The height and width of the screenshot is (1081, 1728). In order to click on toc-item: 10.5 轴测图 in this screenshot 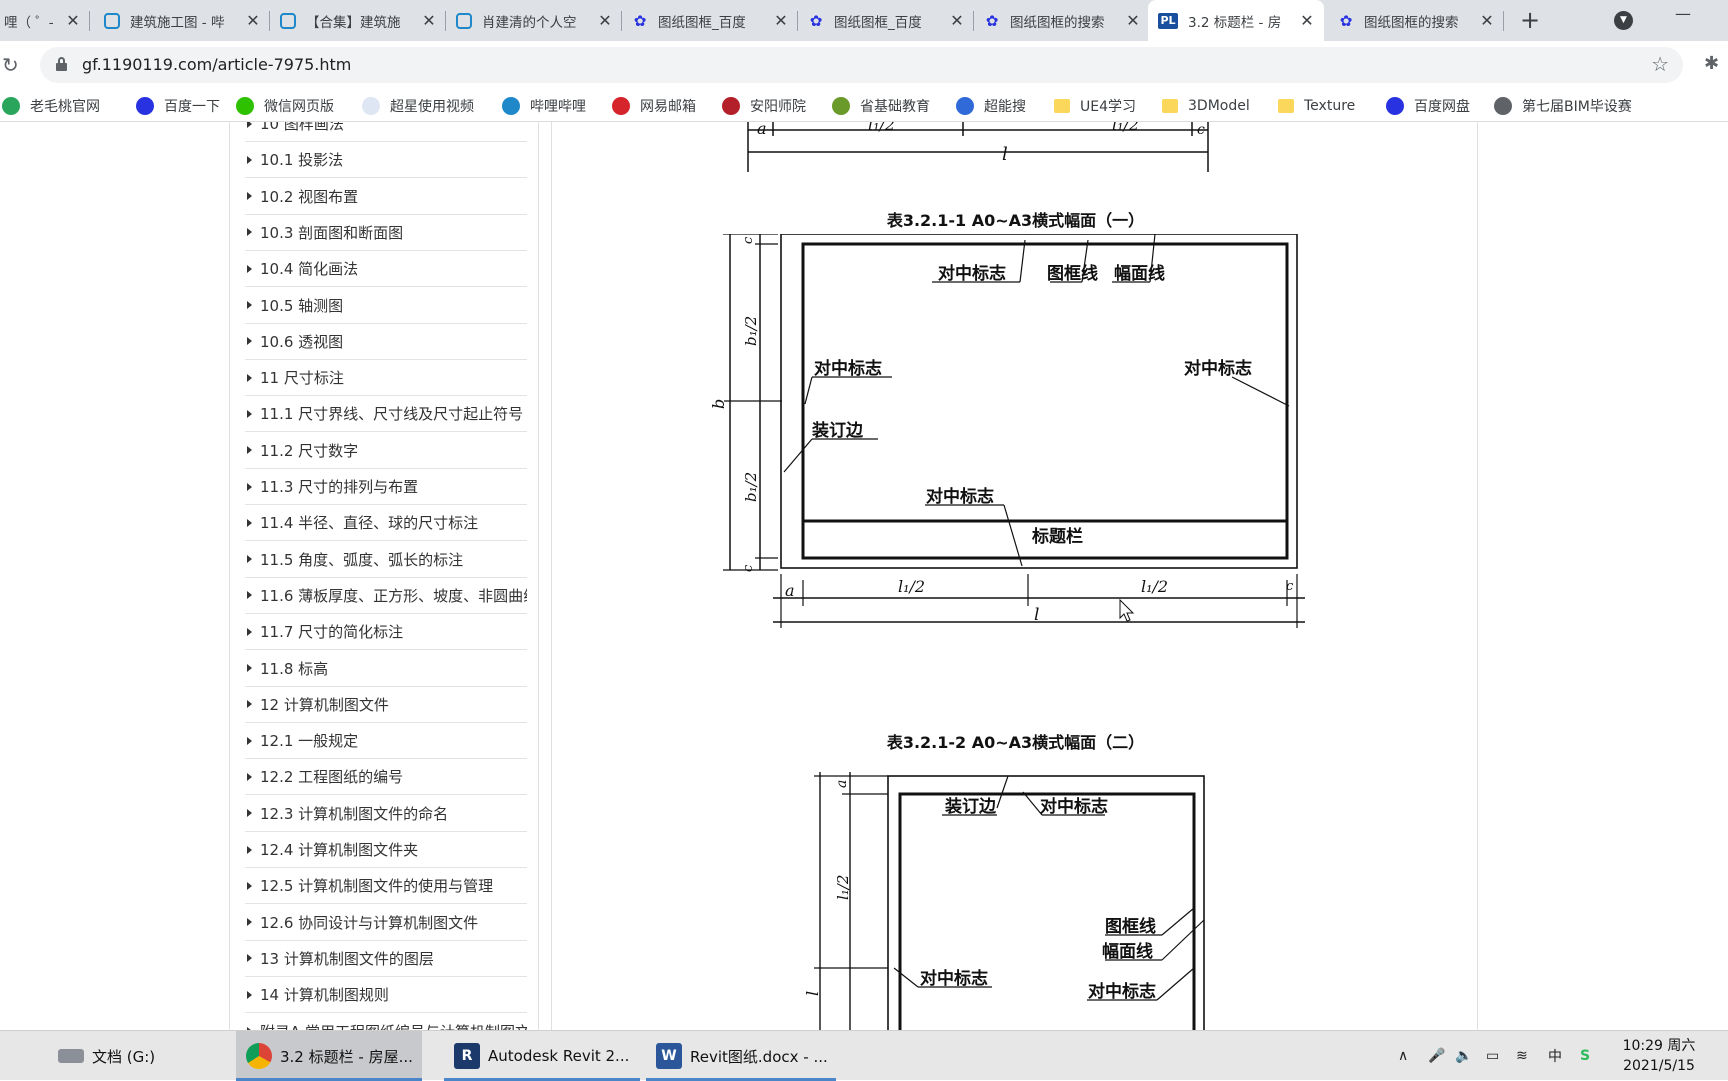, I will do `click(386, 306)`.